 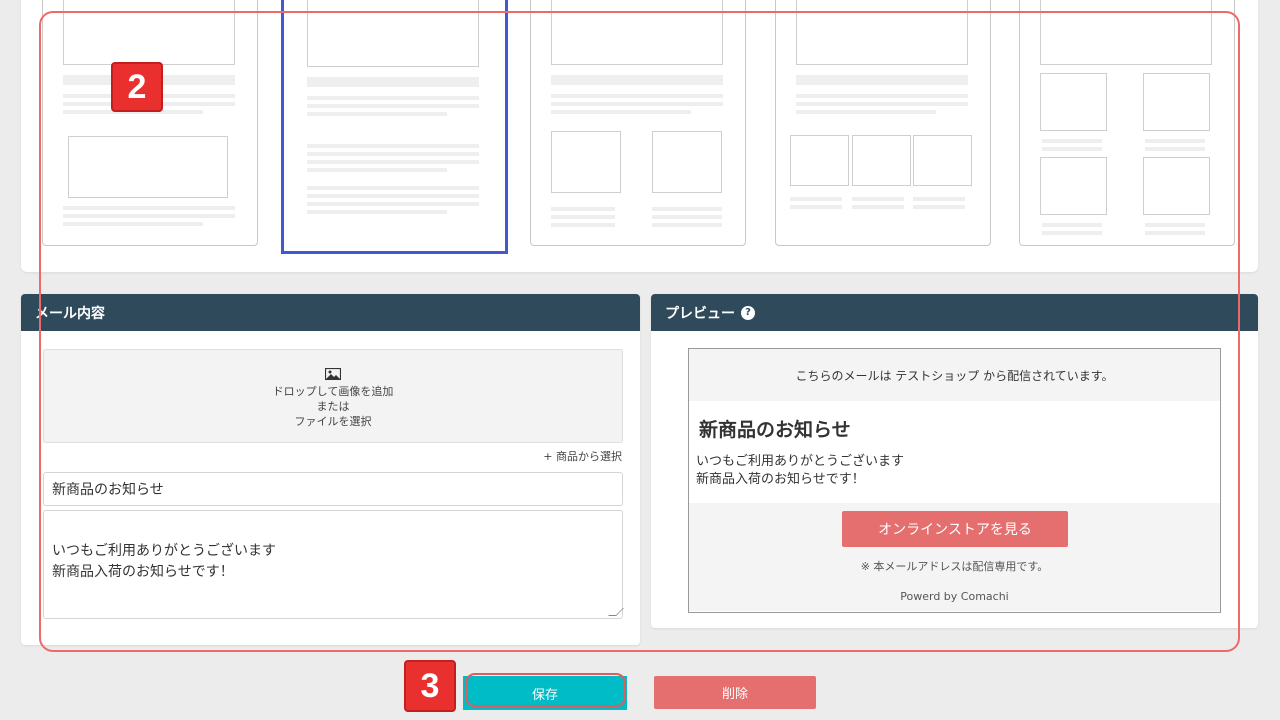 I want to click on step-badge-3: 3, so click(x=430, y=686).